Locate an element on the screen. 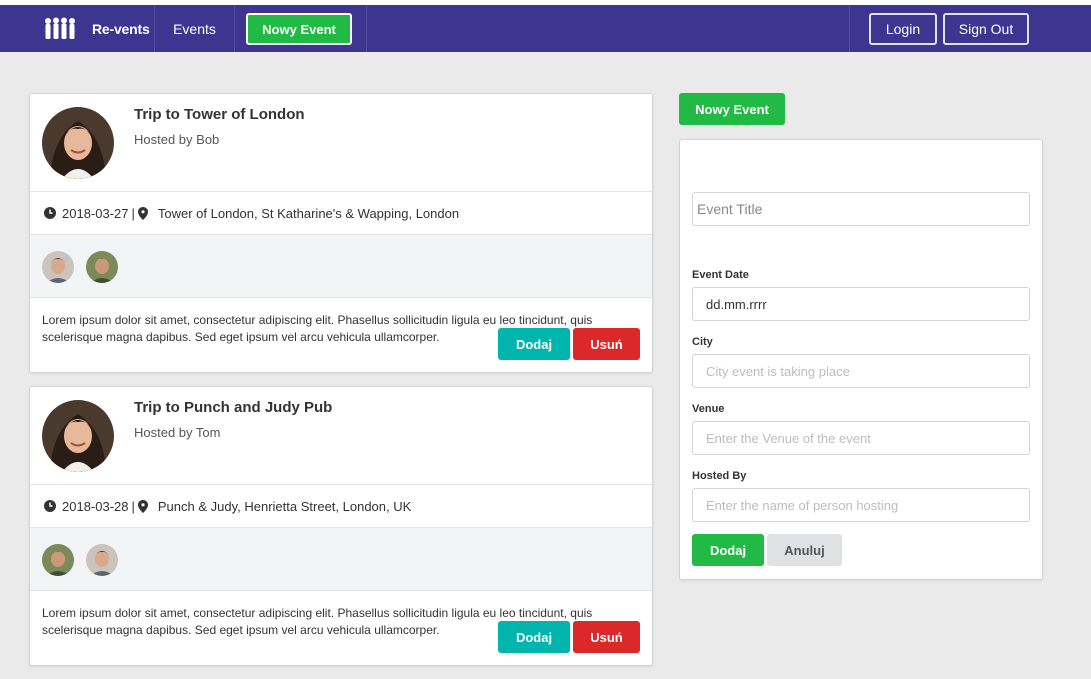 The height and width of the screenshot is (679, 1091). nav-brand: Re-vents is located at coordinates (121, 29).